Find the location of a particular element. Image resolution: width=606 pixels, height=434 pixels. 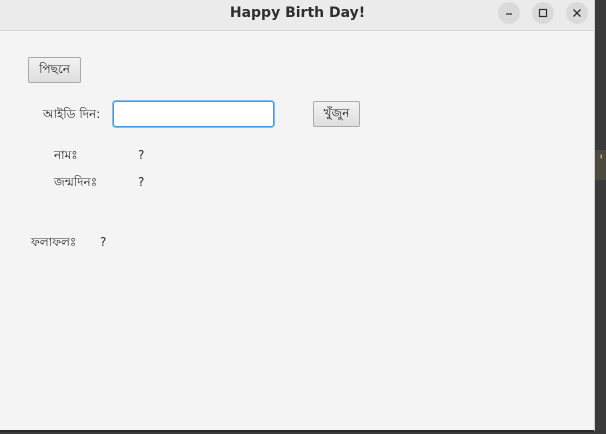

close-button is located at coordinates (577, 13).